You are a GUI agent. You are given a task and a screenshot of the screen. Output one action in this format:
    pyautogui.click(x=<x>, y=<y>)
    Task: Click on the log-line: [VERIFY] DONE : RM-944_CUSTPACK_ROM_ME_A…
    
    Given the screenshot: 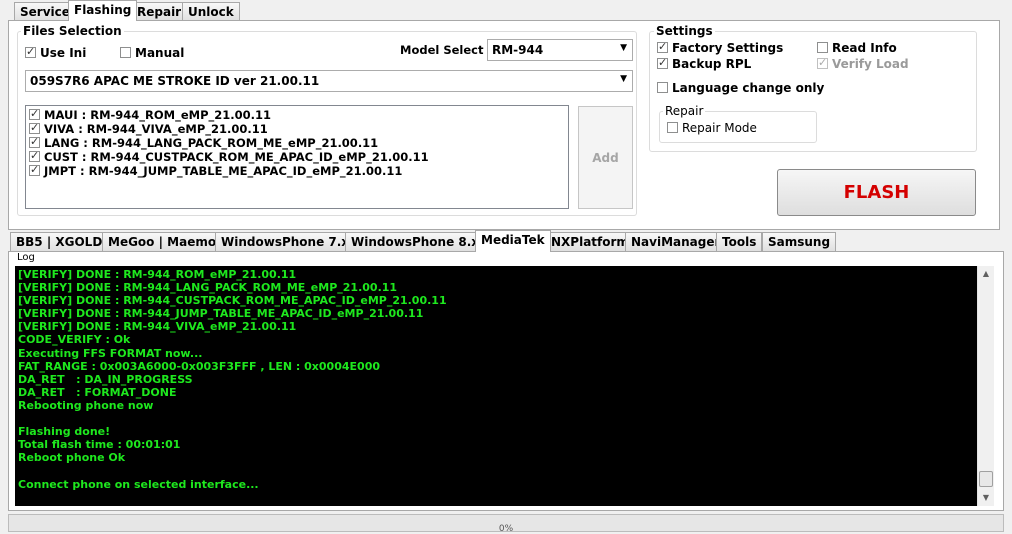 What is the action you would take?
    pyautogui.click(x=232, y=301)
    